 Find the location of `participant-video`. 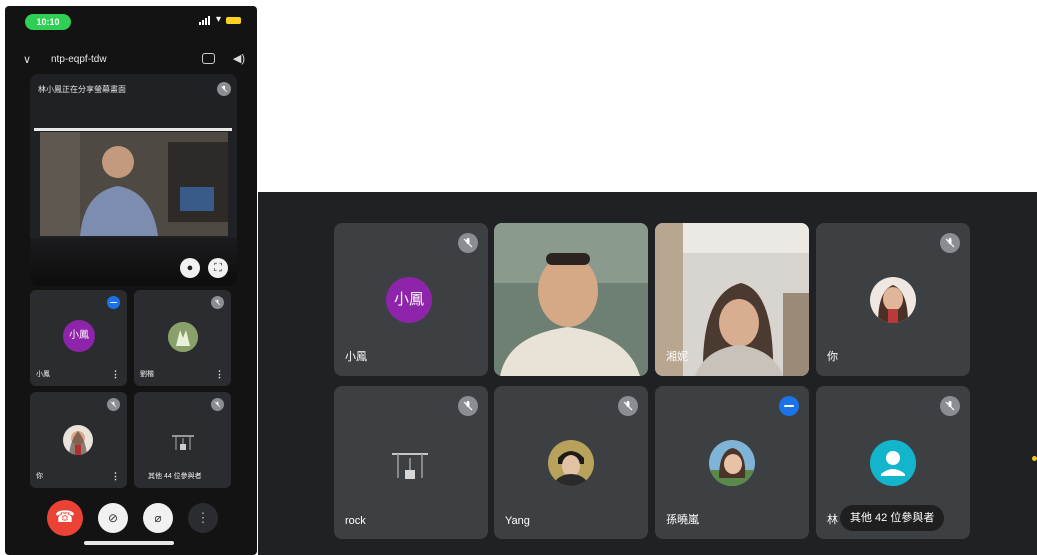

participant-video is located at coordinates (571, 299).